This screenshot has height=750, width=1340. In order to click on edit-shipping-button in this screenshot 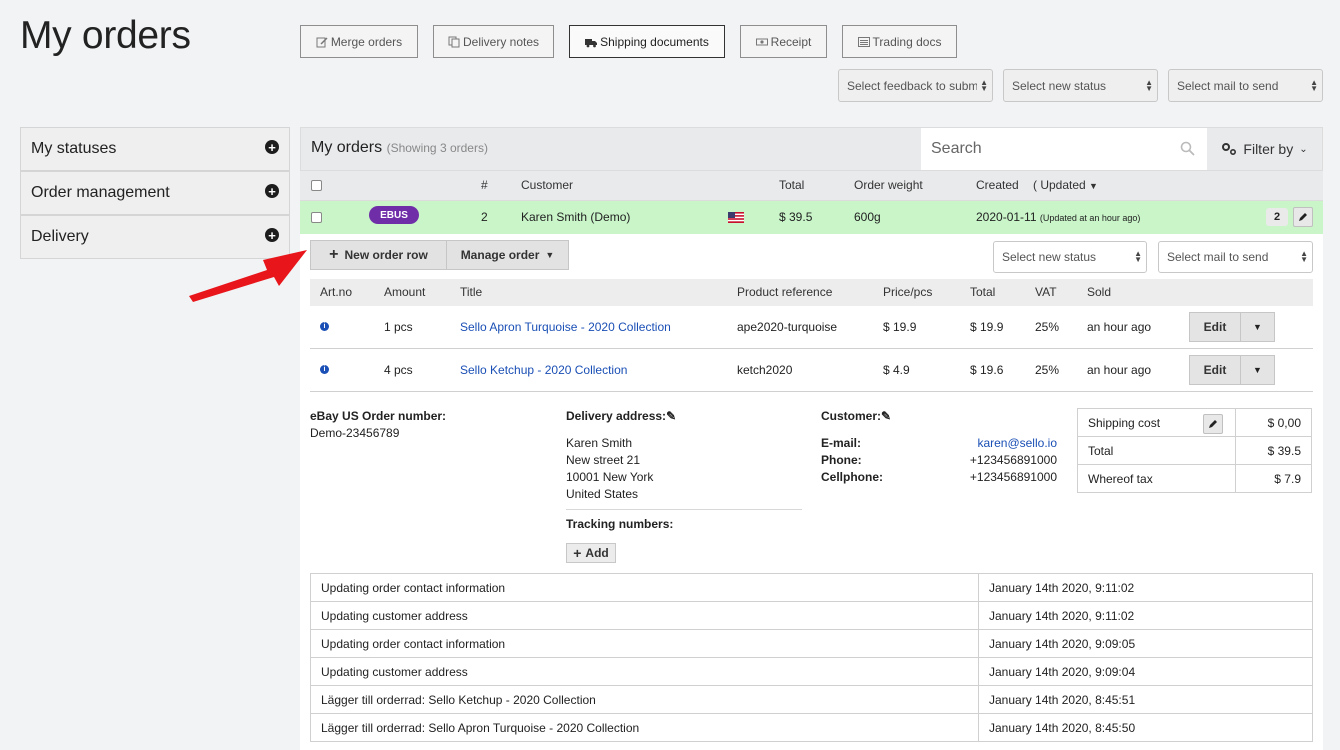, I will do `click(1213, 424)`.